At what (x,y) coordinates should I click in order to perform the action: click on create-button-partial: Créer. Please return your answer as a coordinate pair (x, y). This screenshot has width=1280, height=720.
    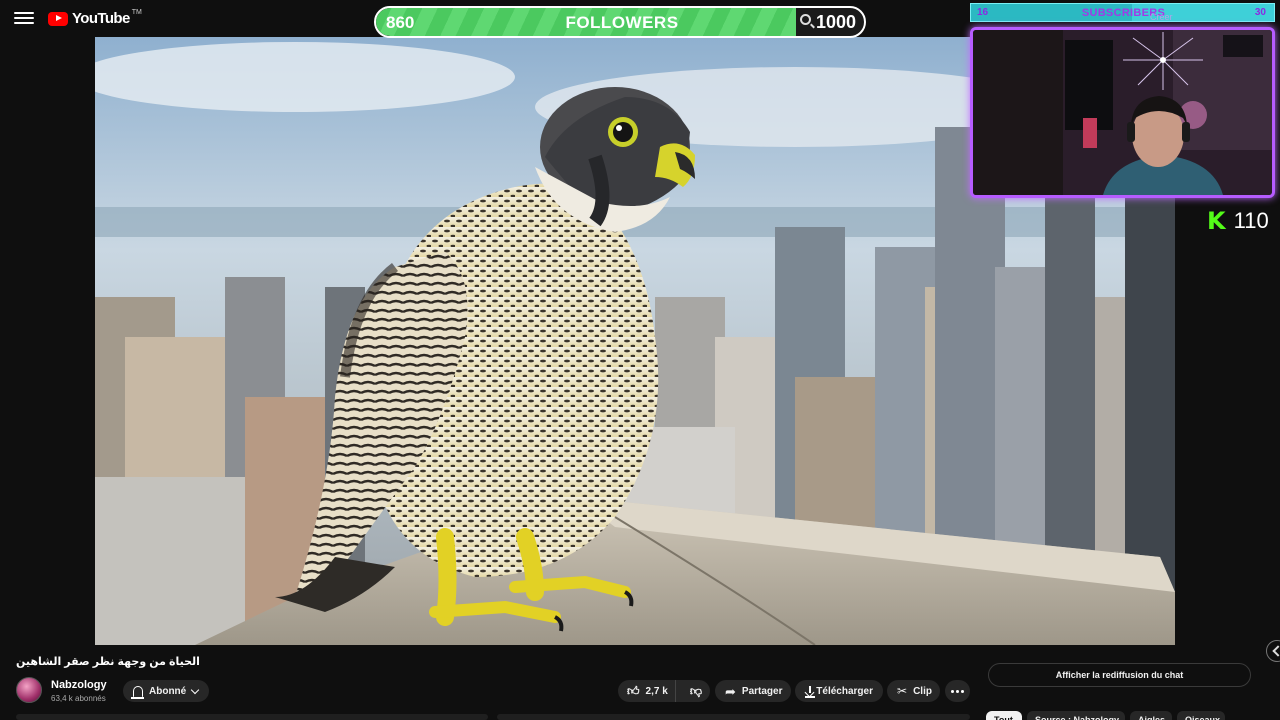
    Looking at the image, I should click on (1161, 17).